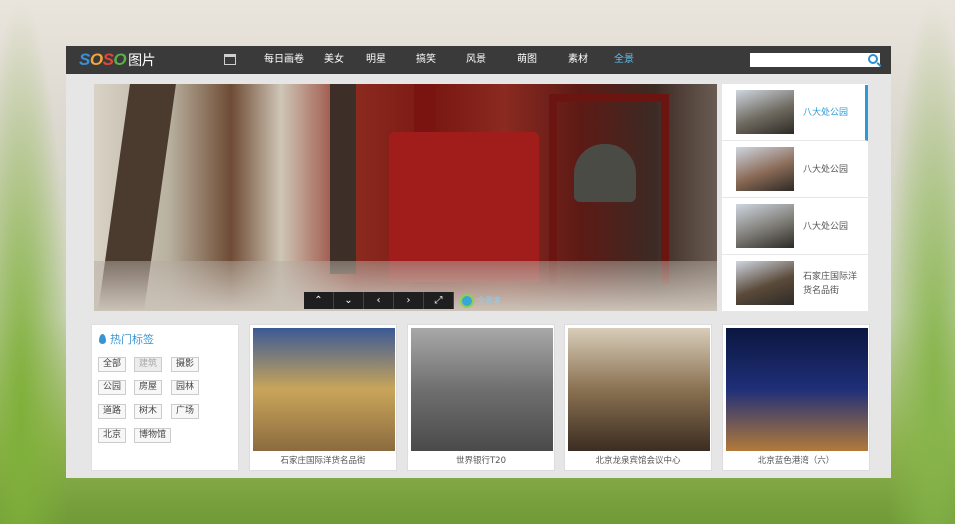  What do you see at coordinates (334, 60) in the screenshot?
I see `nav-item: 美女` at bounding box center [334, 60].